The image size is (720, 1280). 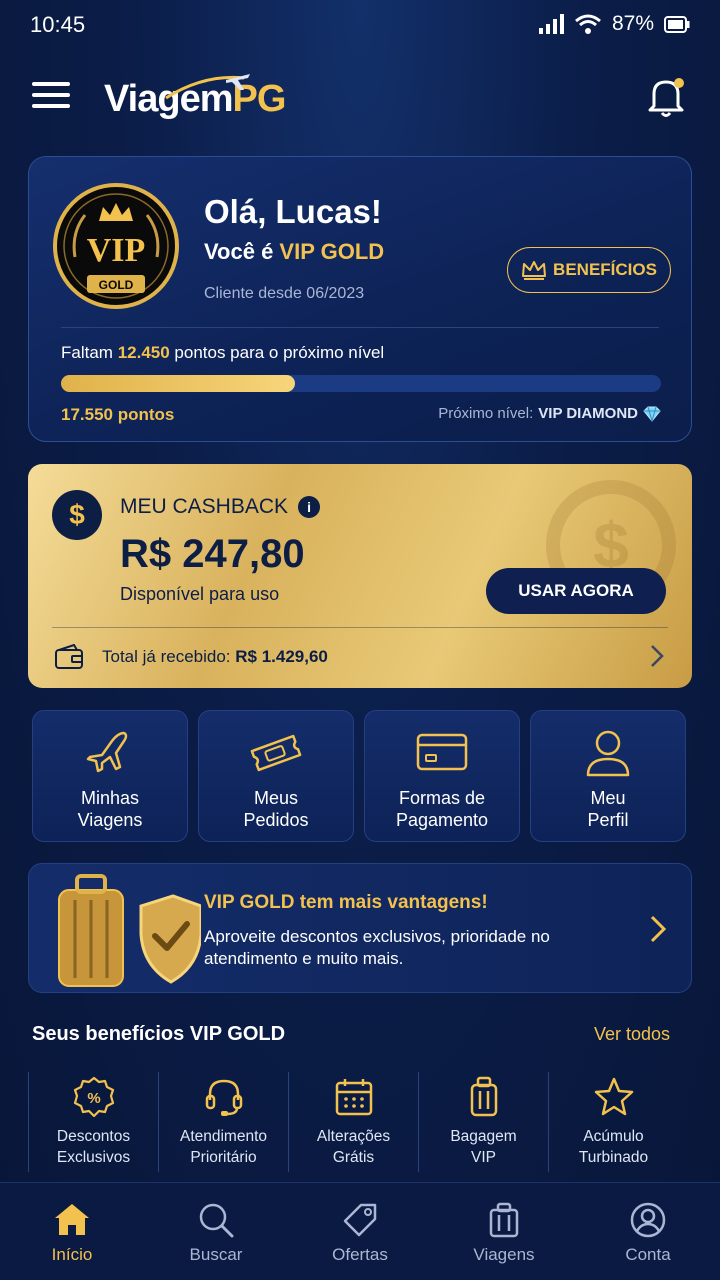 I want to click on wallet-icon, so click(x=69, y=656).